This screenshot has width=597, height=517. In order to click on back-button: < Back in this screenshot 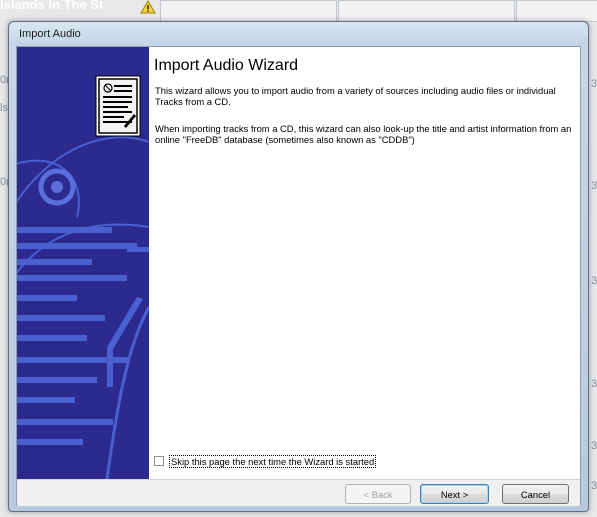, I will do `click(378, 494)`.